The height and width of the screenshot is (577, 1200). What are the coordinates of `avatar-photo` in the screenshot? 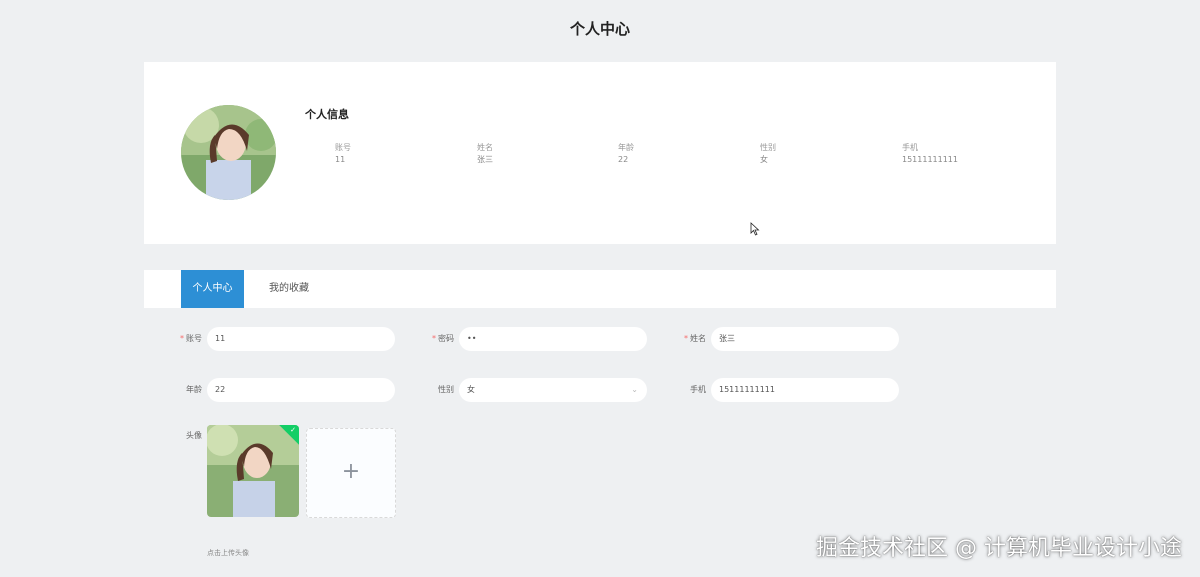 It's located at (228, 152).